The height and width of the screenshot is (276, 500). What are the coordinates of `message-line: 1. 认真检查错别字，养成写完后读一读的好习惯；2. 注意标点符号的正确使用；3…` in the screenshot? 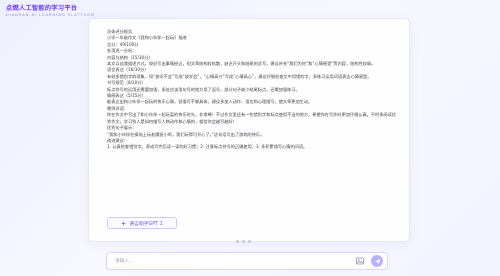 It's located at (207, 147).